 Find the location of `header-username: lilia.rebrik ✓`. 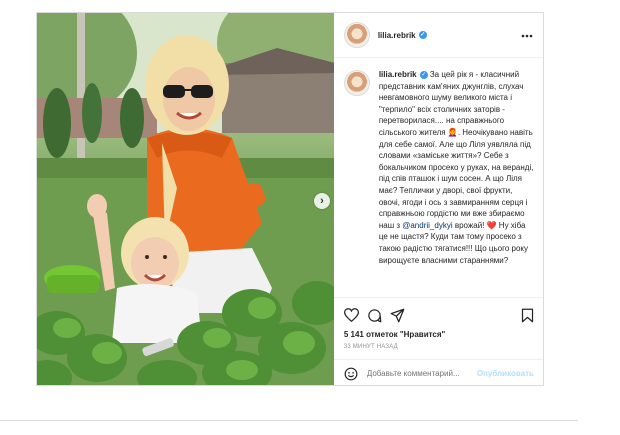

header-username: lilia.rebrik ✓ is located at coordinates (402, 35).